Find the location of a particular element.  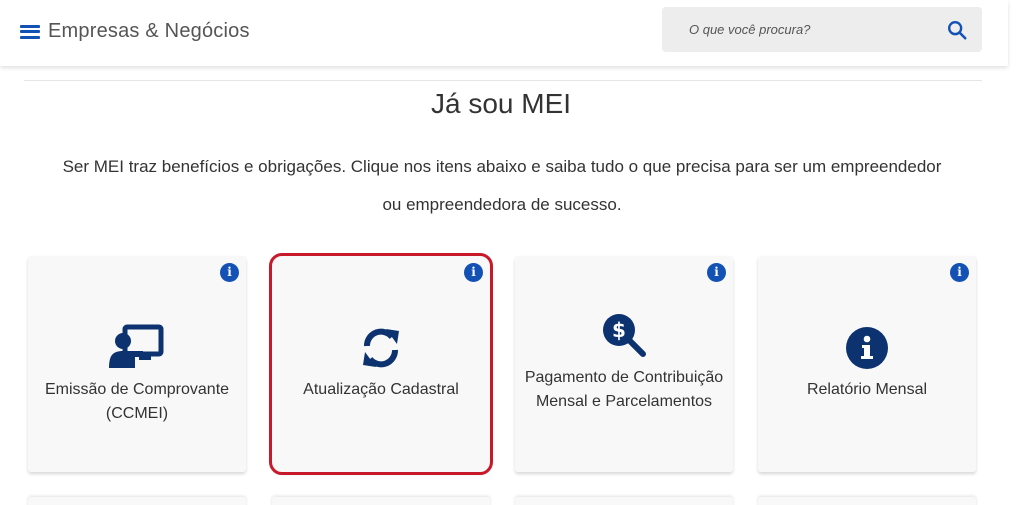

search-box is located at coordinates (822, 29).